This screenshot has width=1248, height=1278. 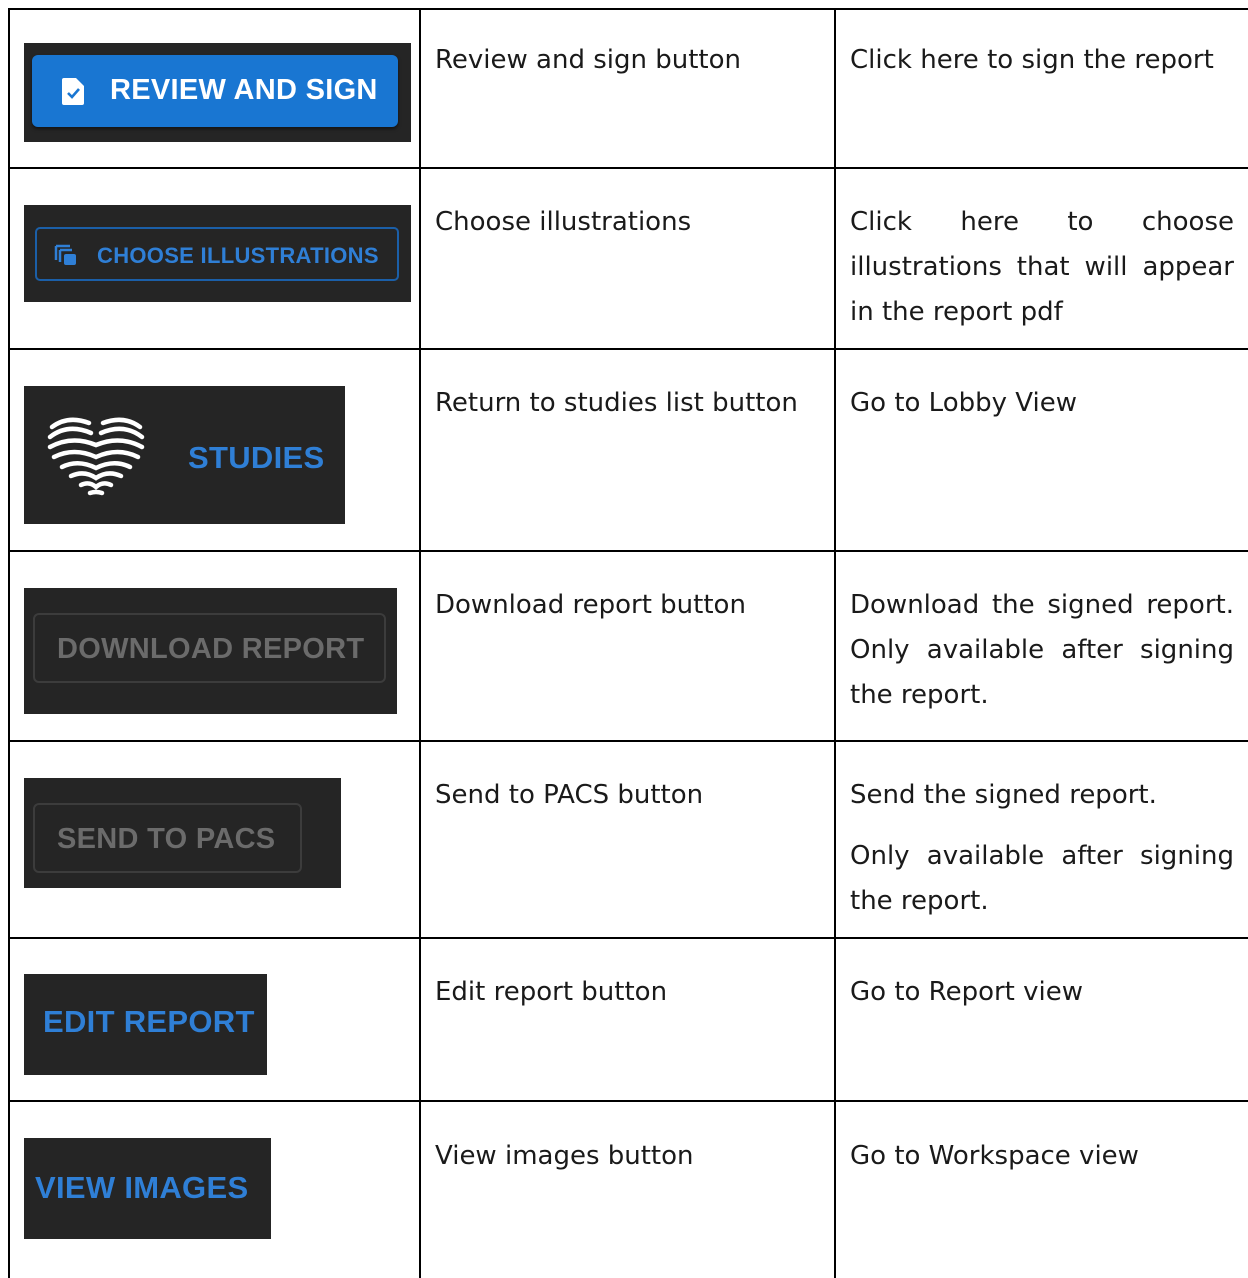 I want to click on studies-label: STUDIES, so click(x=256, y=457).